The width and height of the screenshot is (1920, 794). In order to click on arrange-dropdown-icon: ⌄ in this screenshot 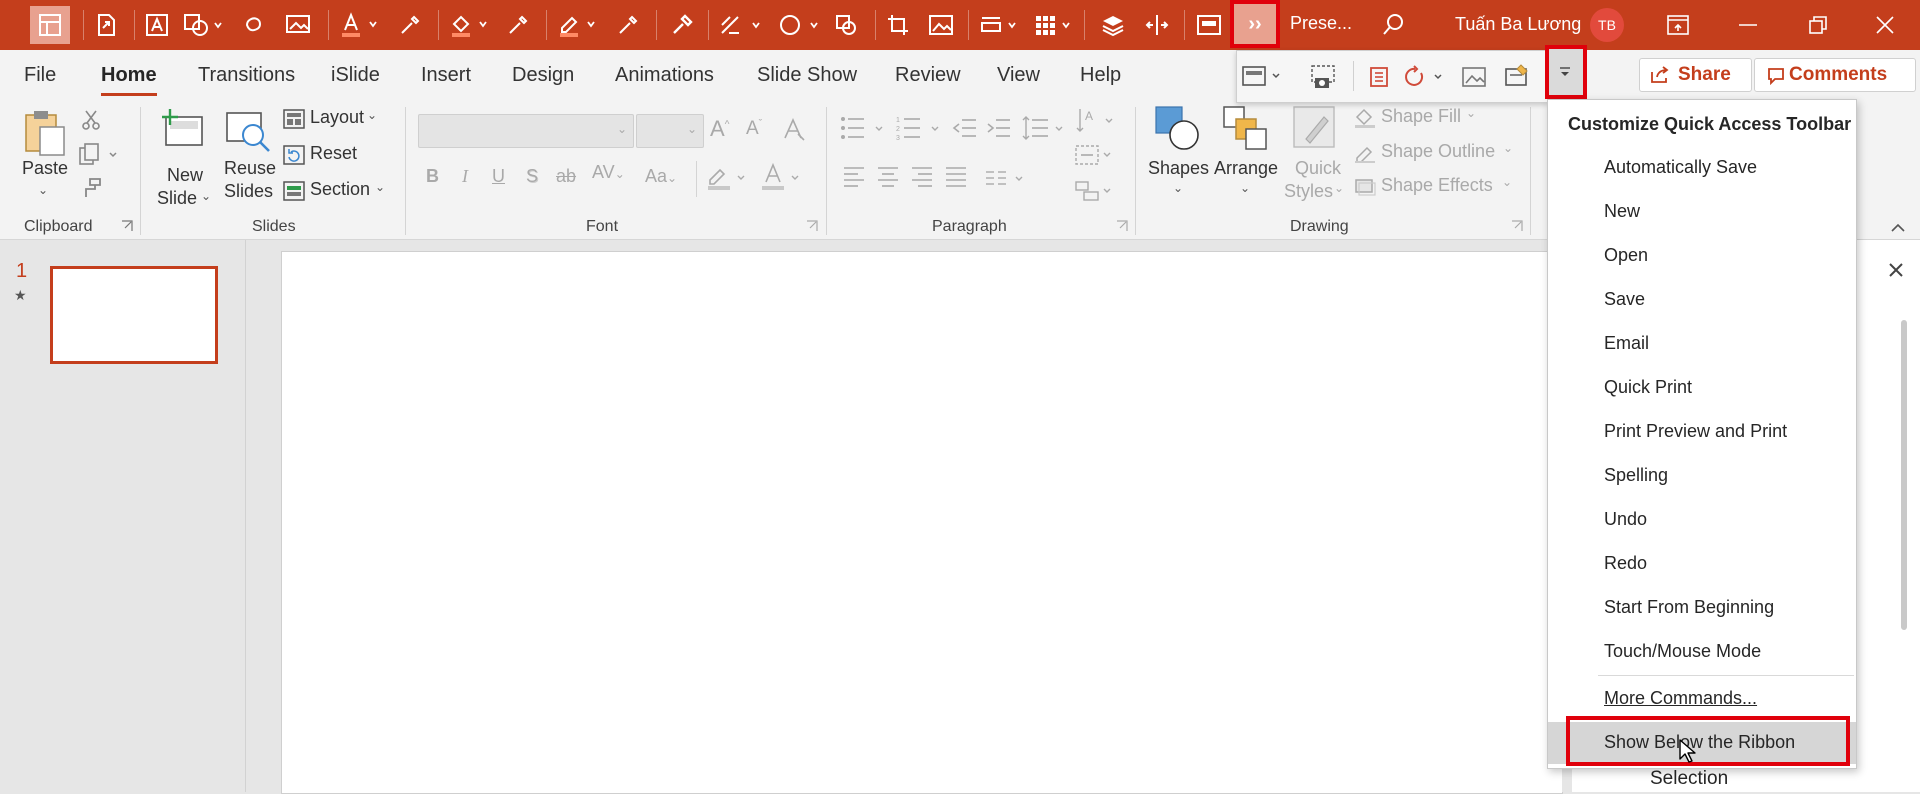, I will do `click(1245, 188)`.